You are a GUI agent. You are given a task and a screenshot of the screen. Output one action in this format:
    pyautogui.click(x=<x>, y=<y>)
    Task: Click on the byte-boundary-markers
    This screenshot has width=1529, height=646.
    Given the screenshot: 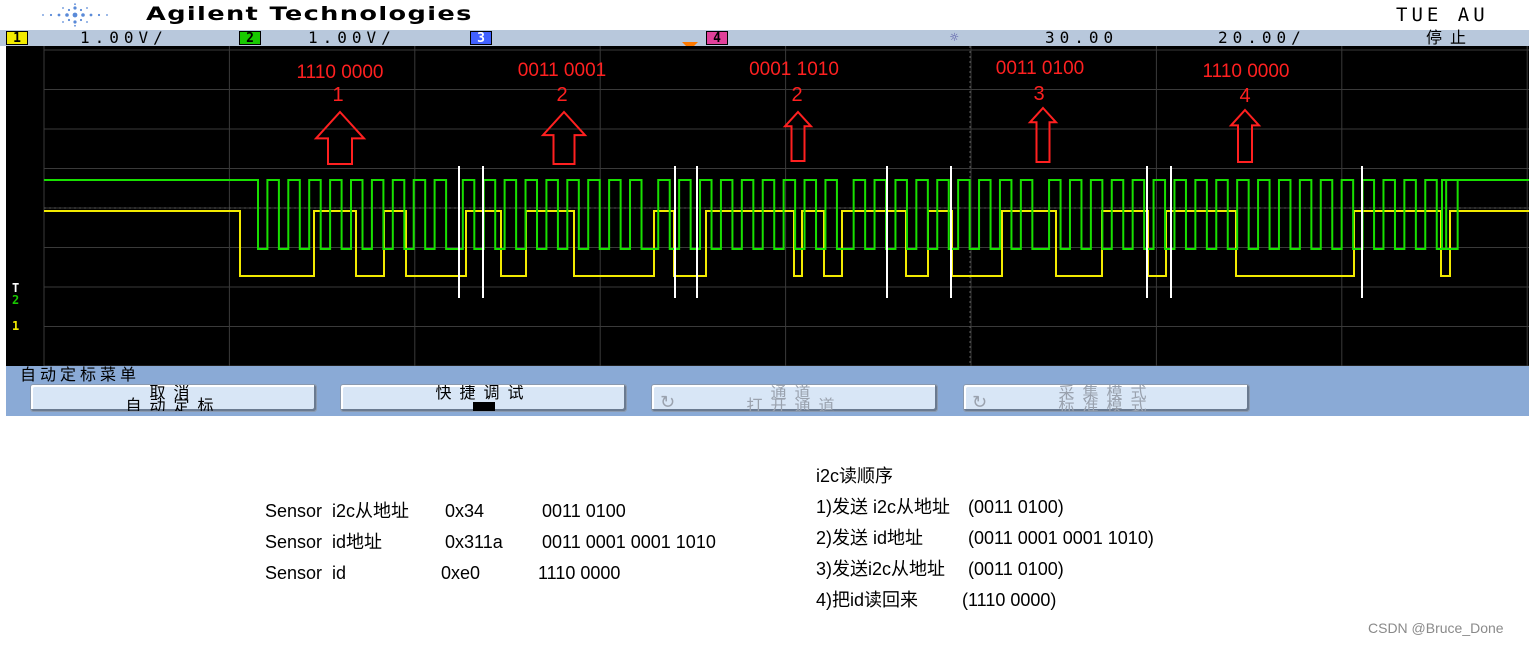 What is the action you would take?
    pyautogui.click(x=910, y=232)
    